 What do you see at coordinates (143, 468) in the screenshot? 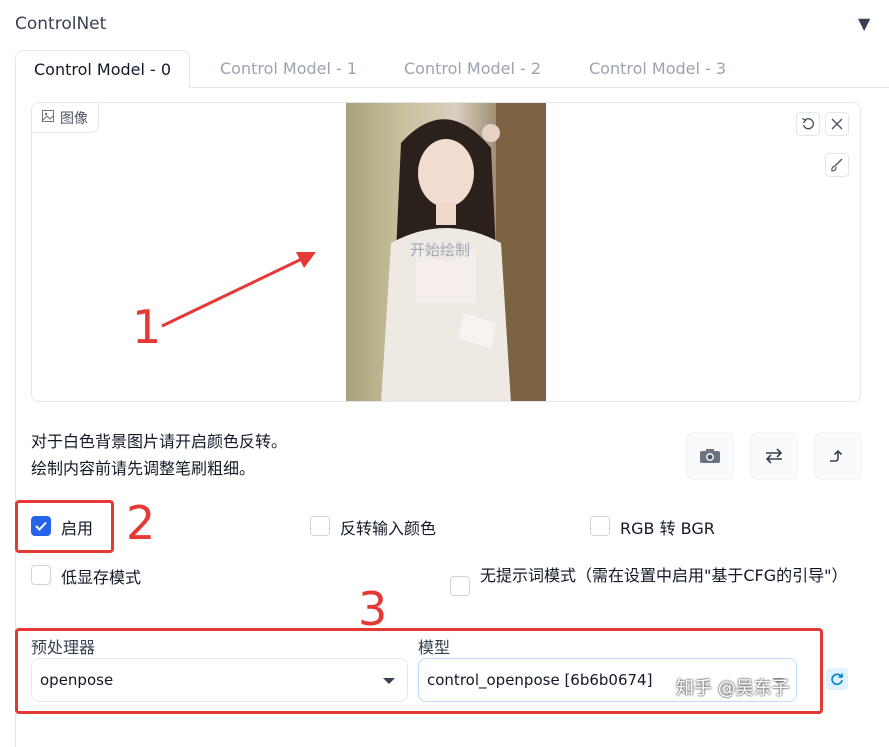
I see `hint-line-2: 绘制内容前请先调整笔刷粗细。` at bounding box center [143, 468].